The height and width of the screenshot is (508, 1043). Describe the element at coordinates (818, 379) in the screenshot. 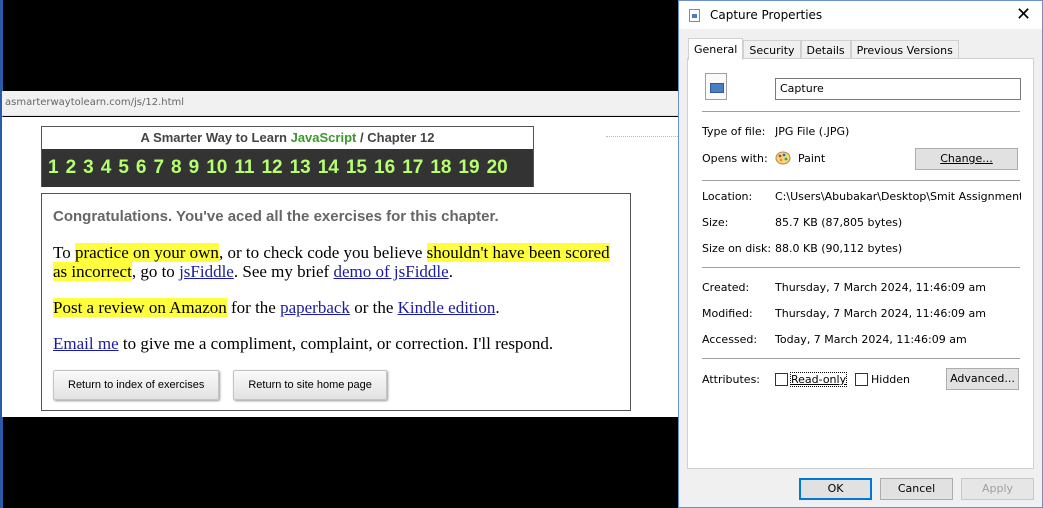

I see `readonly-label: Read-only` at that location.